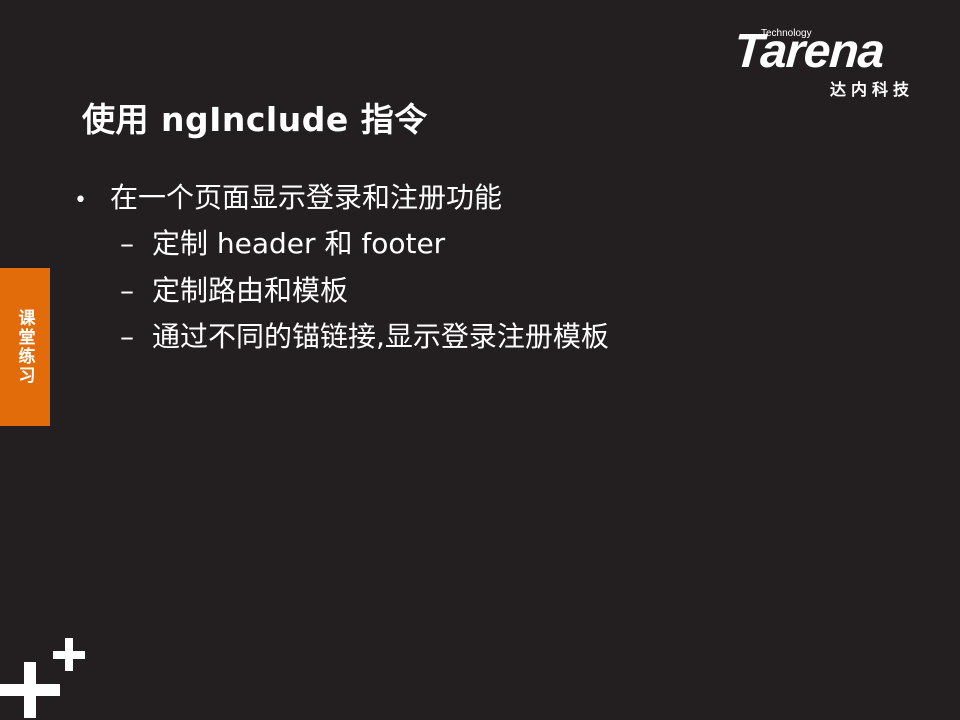  Describe the element at coordinates (831, 62) in the screenshot. I see `tarena-logo: Tarena Technology 达内科技` at that location.